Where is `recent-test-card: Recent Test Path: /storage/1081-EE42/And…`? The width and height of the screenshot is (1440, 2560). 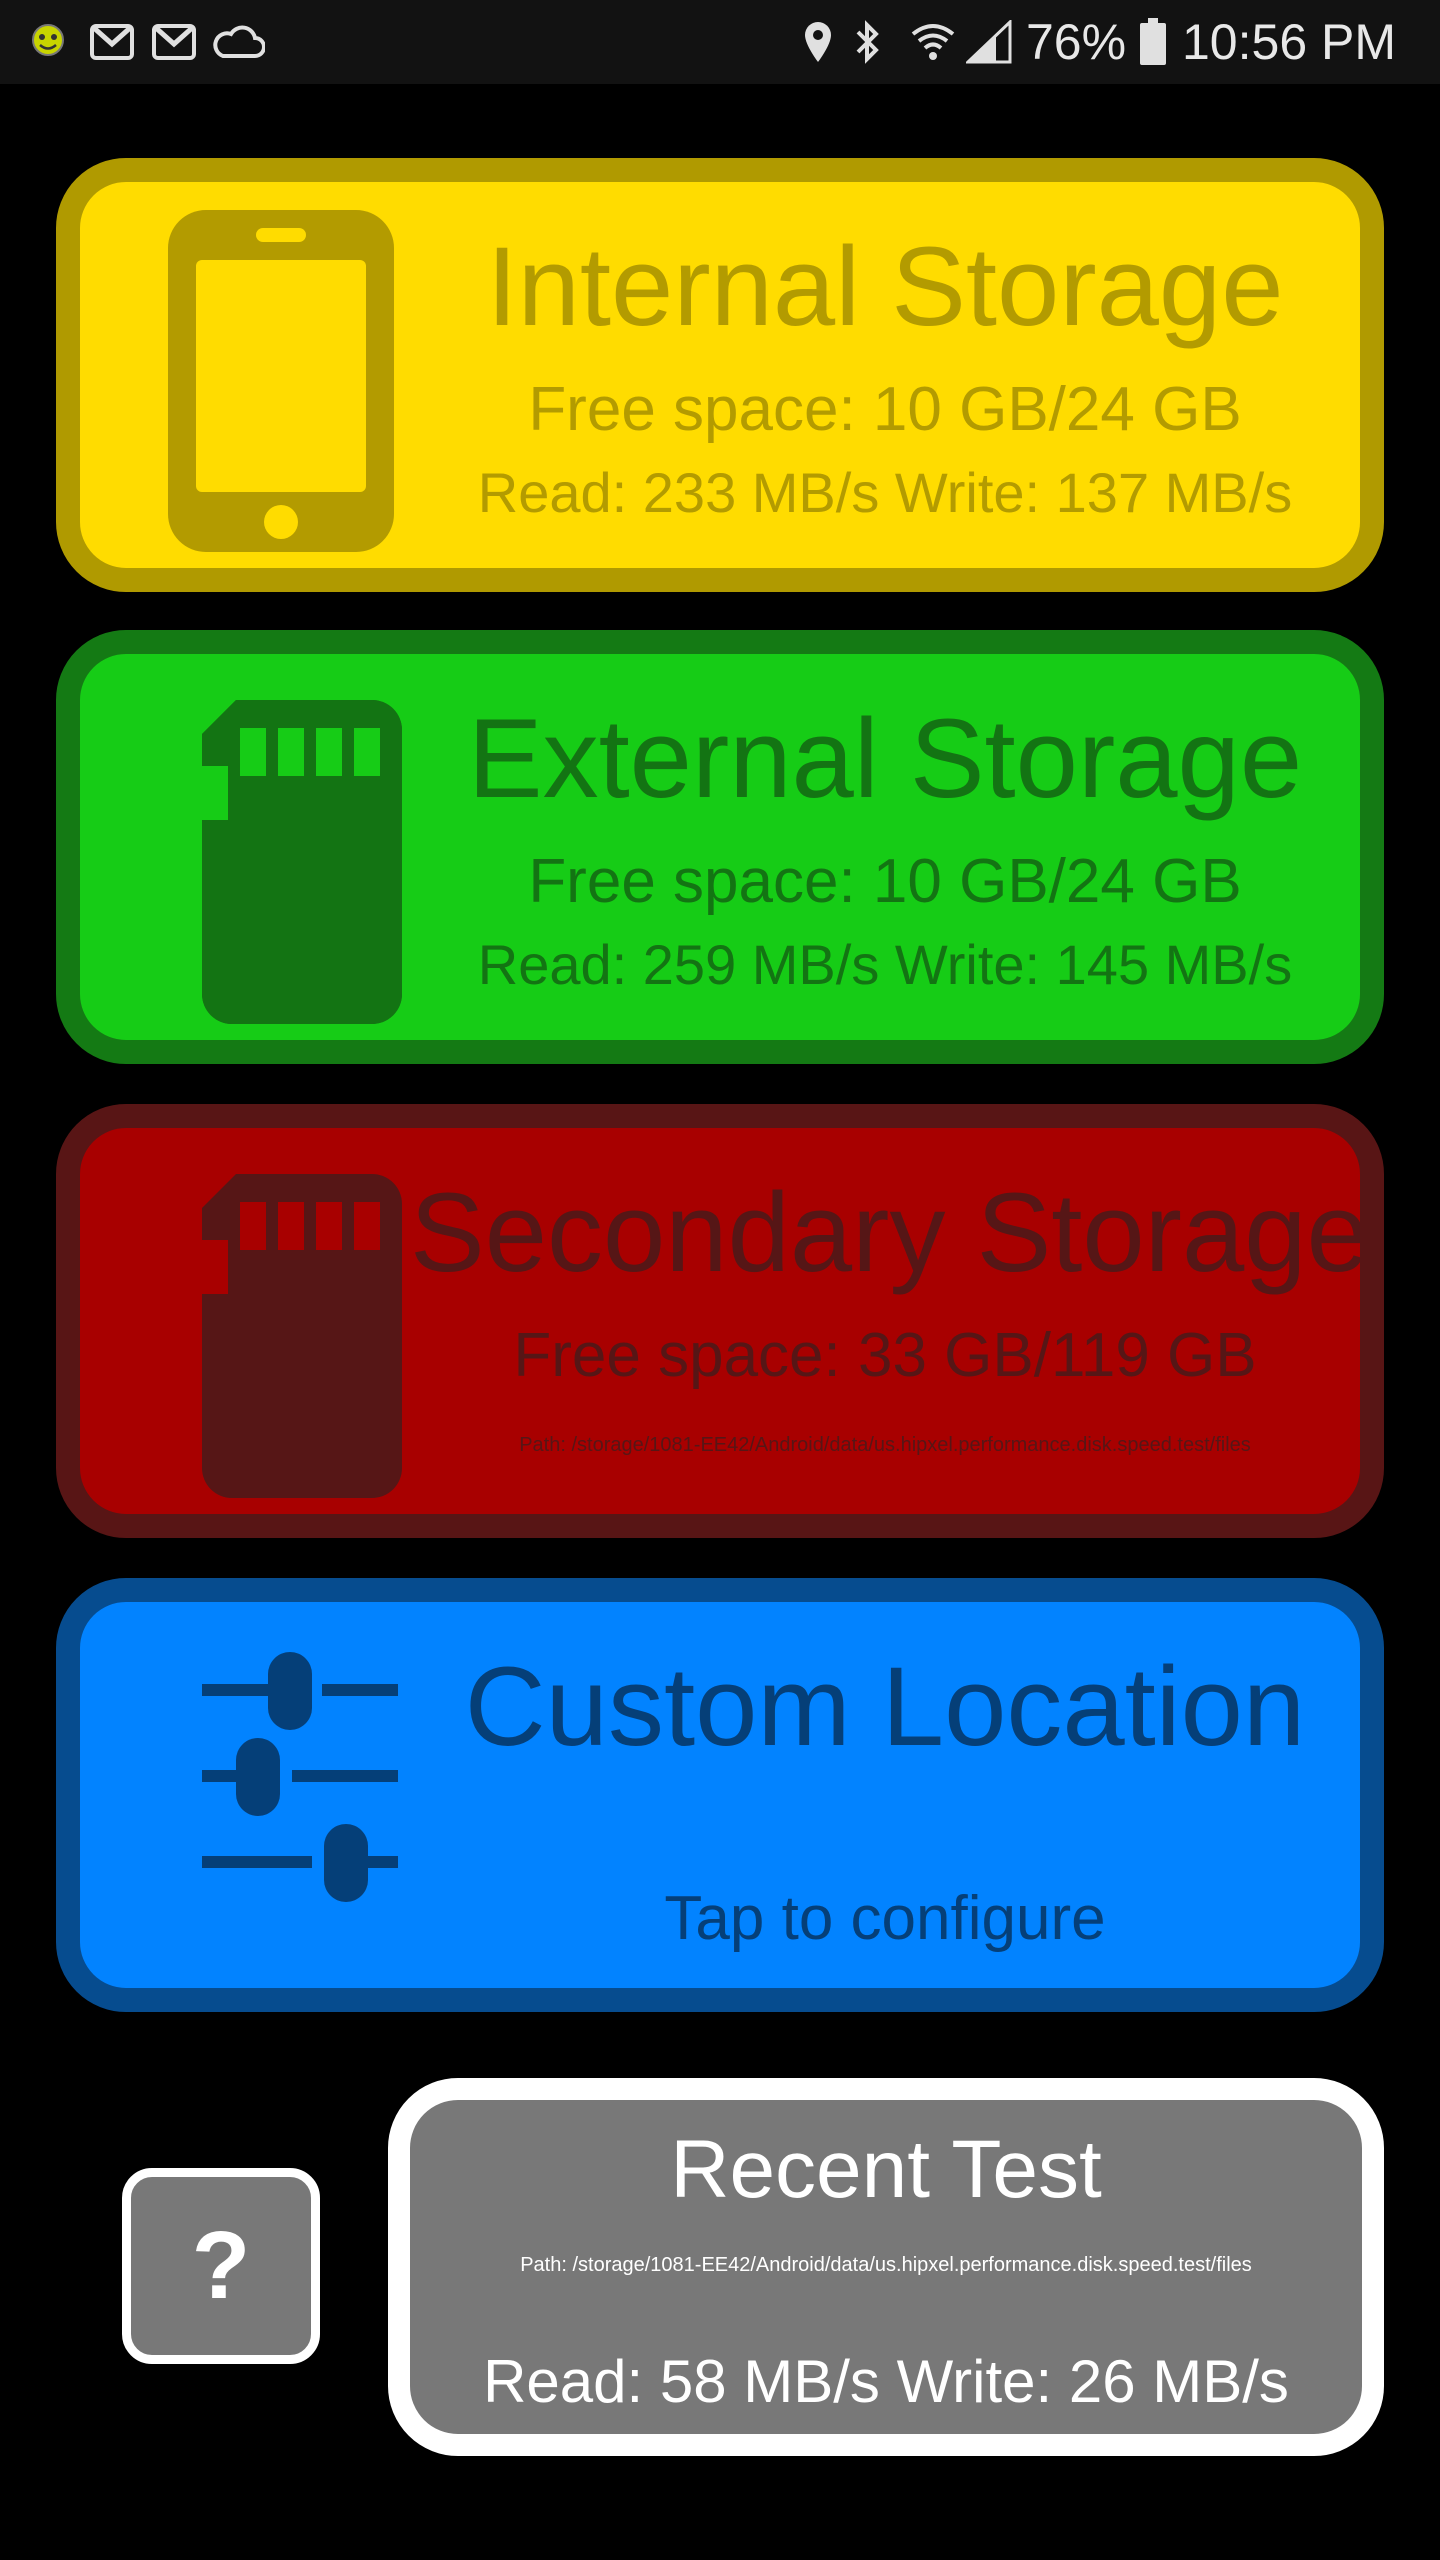
recent-test-card: Recent Test Path: /storage/1081-EE42/And… is located at coordinates (886, 2267).